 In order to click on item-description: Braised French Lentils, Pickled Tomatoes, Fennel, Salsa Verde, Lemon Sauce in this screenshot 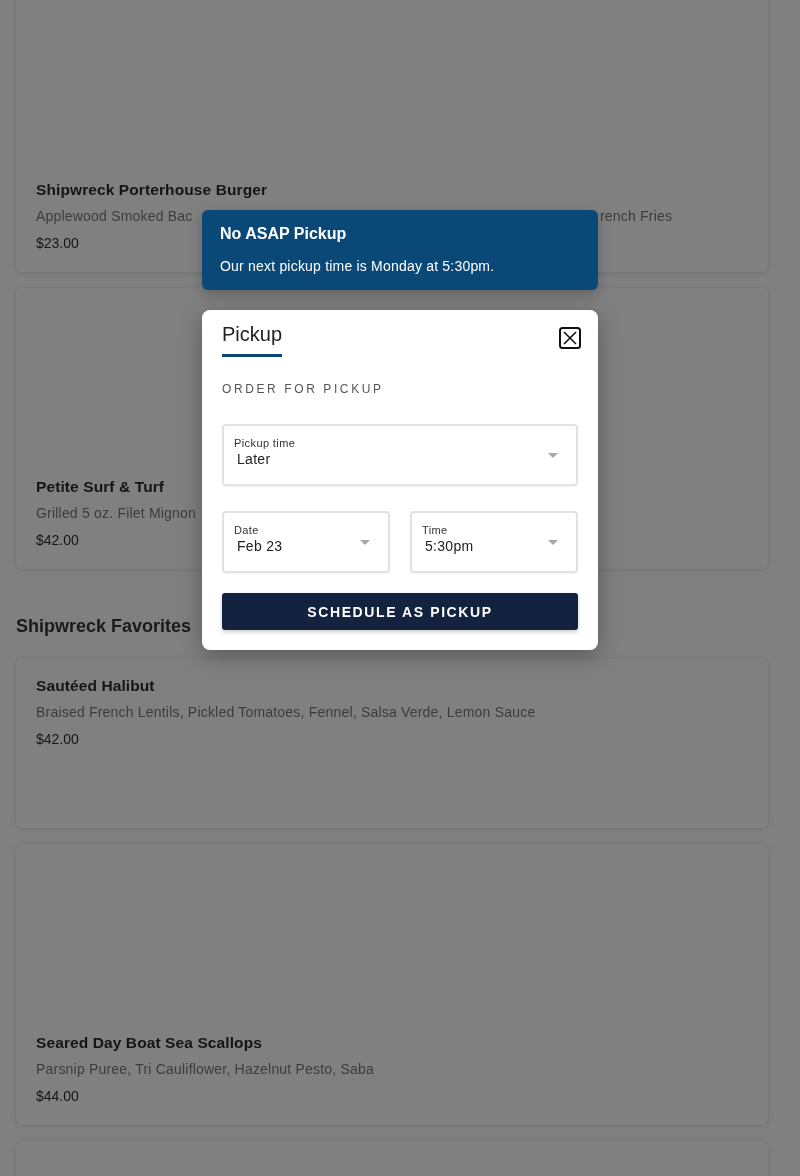, I will do `click(286, 712)`.